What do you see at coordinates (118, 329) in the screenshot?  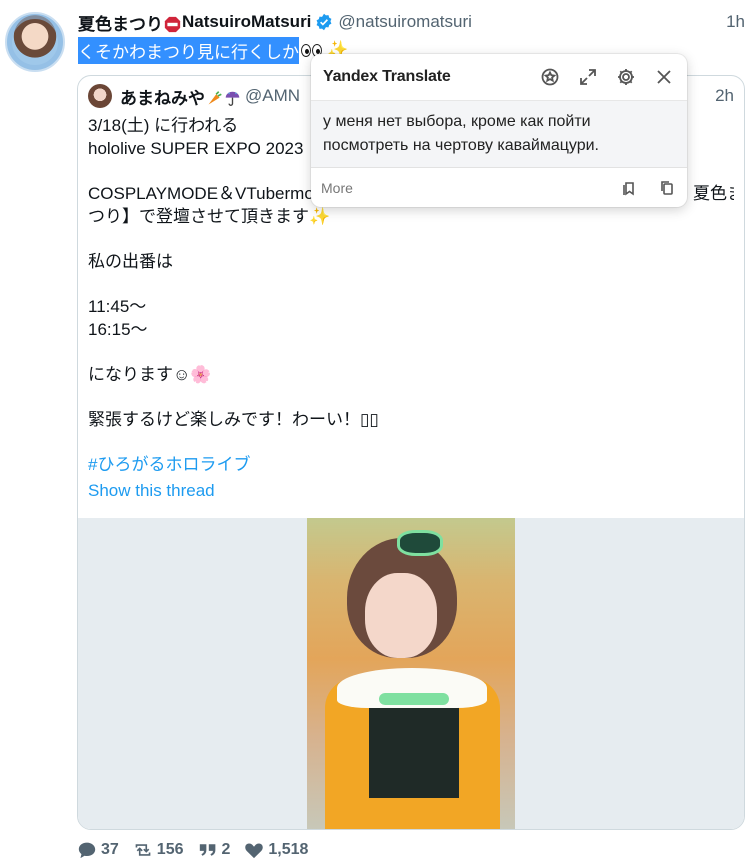 I see `quoted-line: 16:15～` at bounding box center [118, 329].